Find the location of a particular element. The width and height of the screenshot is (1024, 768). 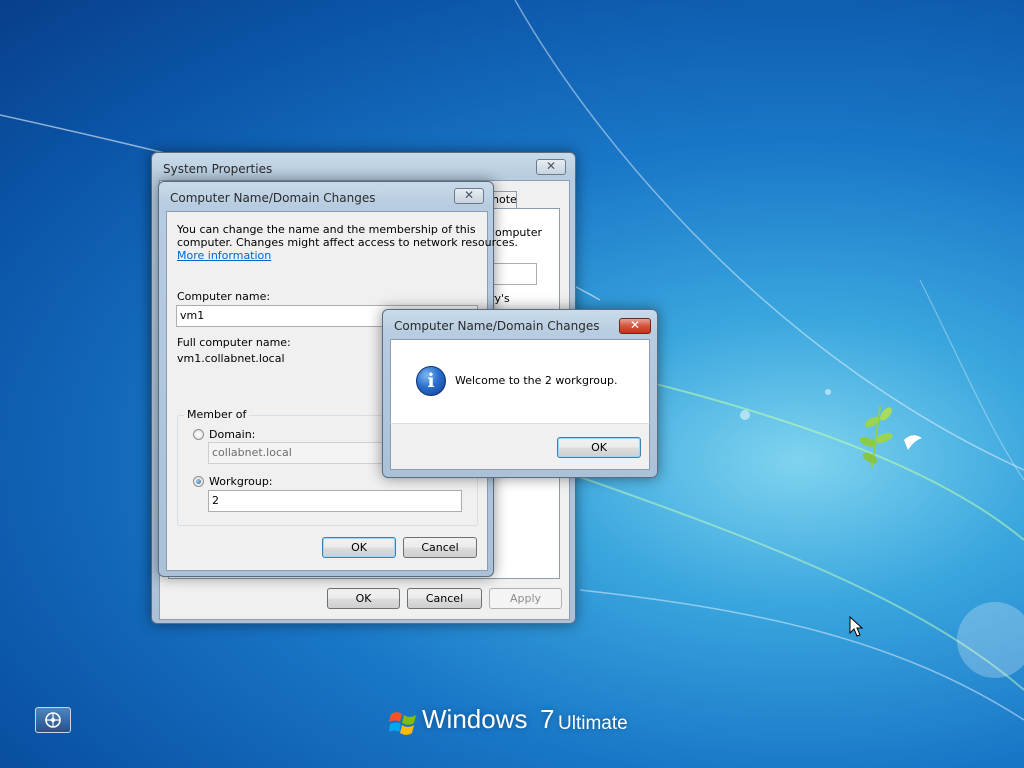

logo-edition-text: Ultimate is located at coordinates (593, 723).